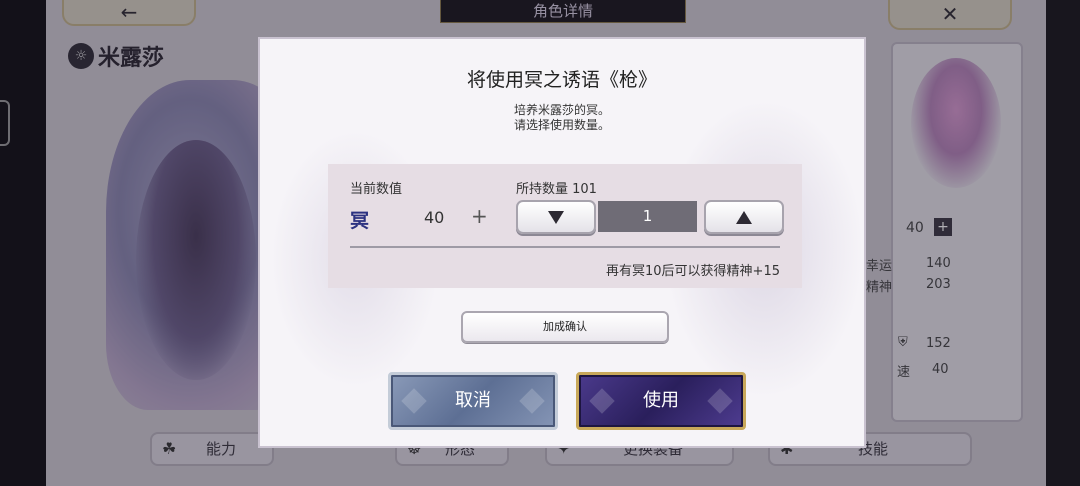  Describe the element at coordinates (556, 189) in the screenshot. I see `owned-count-label: 所持数量 101` at that location.